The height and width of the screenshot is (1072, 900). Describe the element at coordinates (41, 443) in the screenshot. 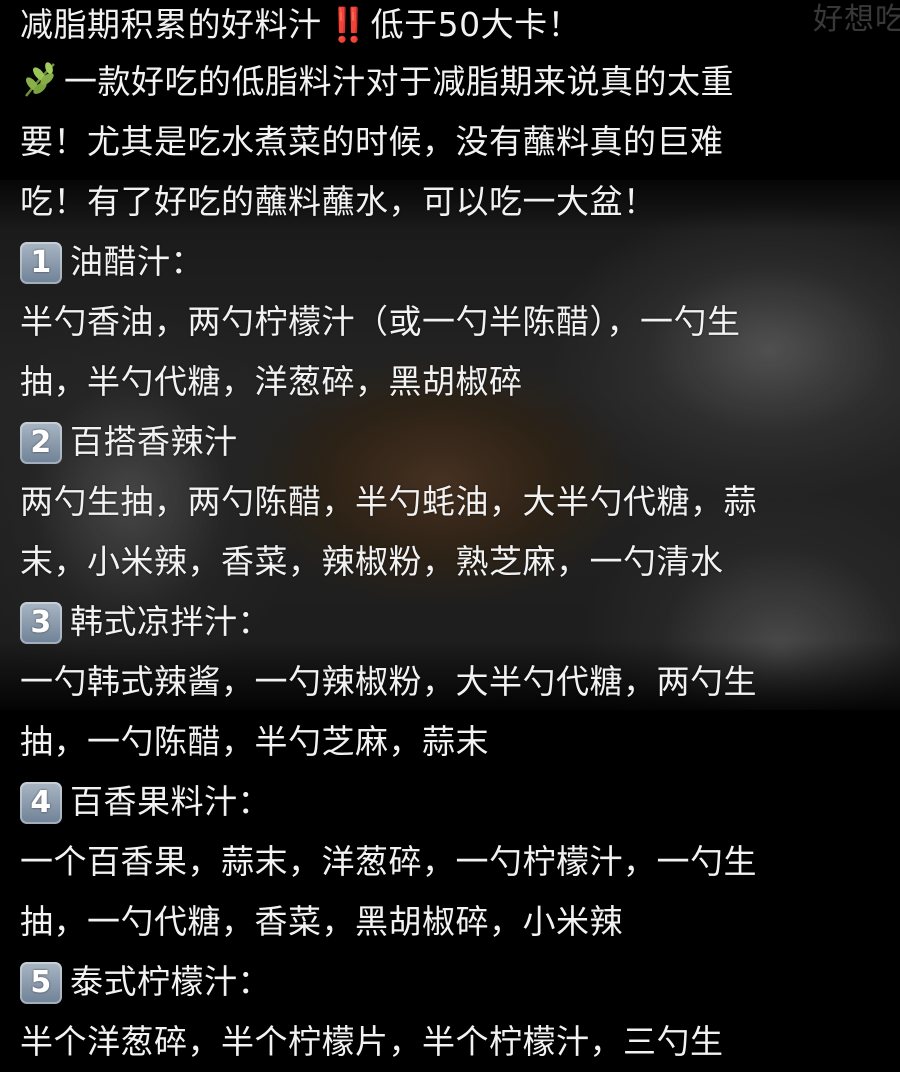

I see `number-2-badge-icon: 2` at that location.